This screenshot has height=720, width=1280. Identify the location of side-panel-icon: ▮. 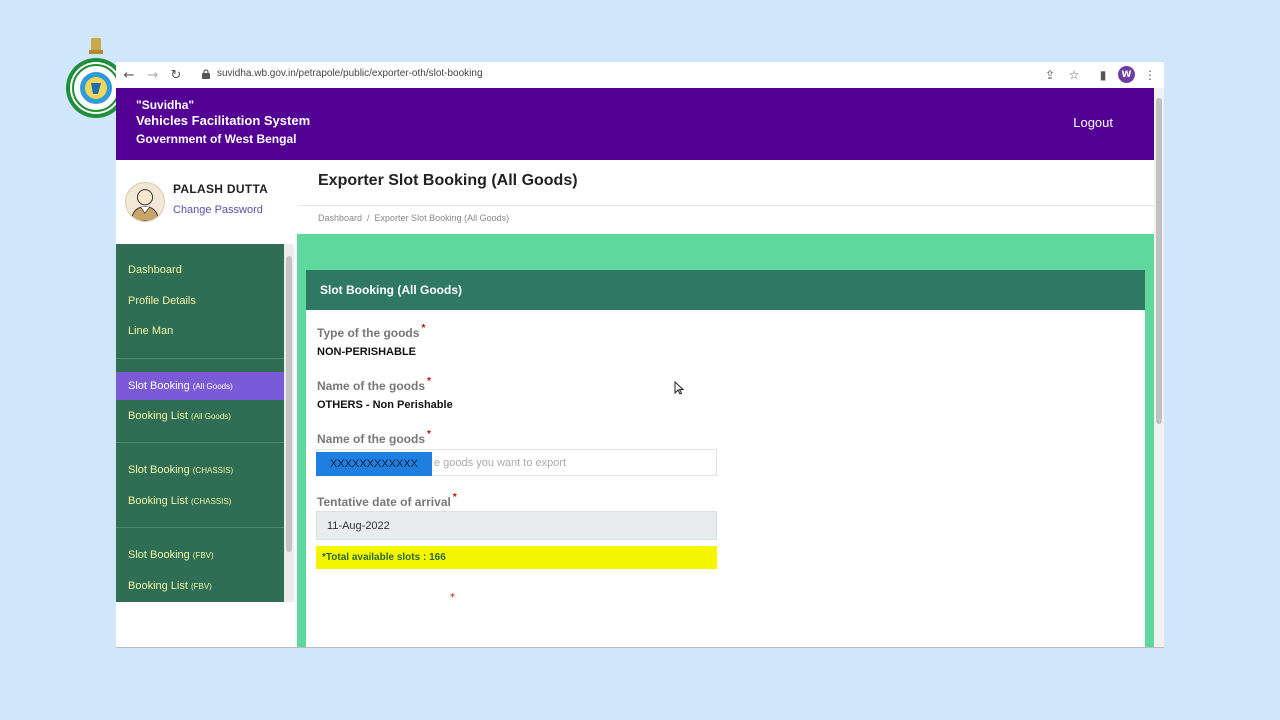
(1103, 75).